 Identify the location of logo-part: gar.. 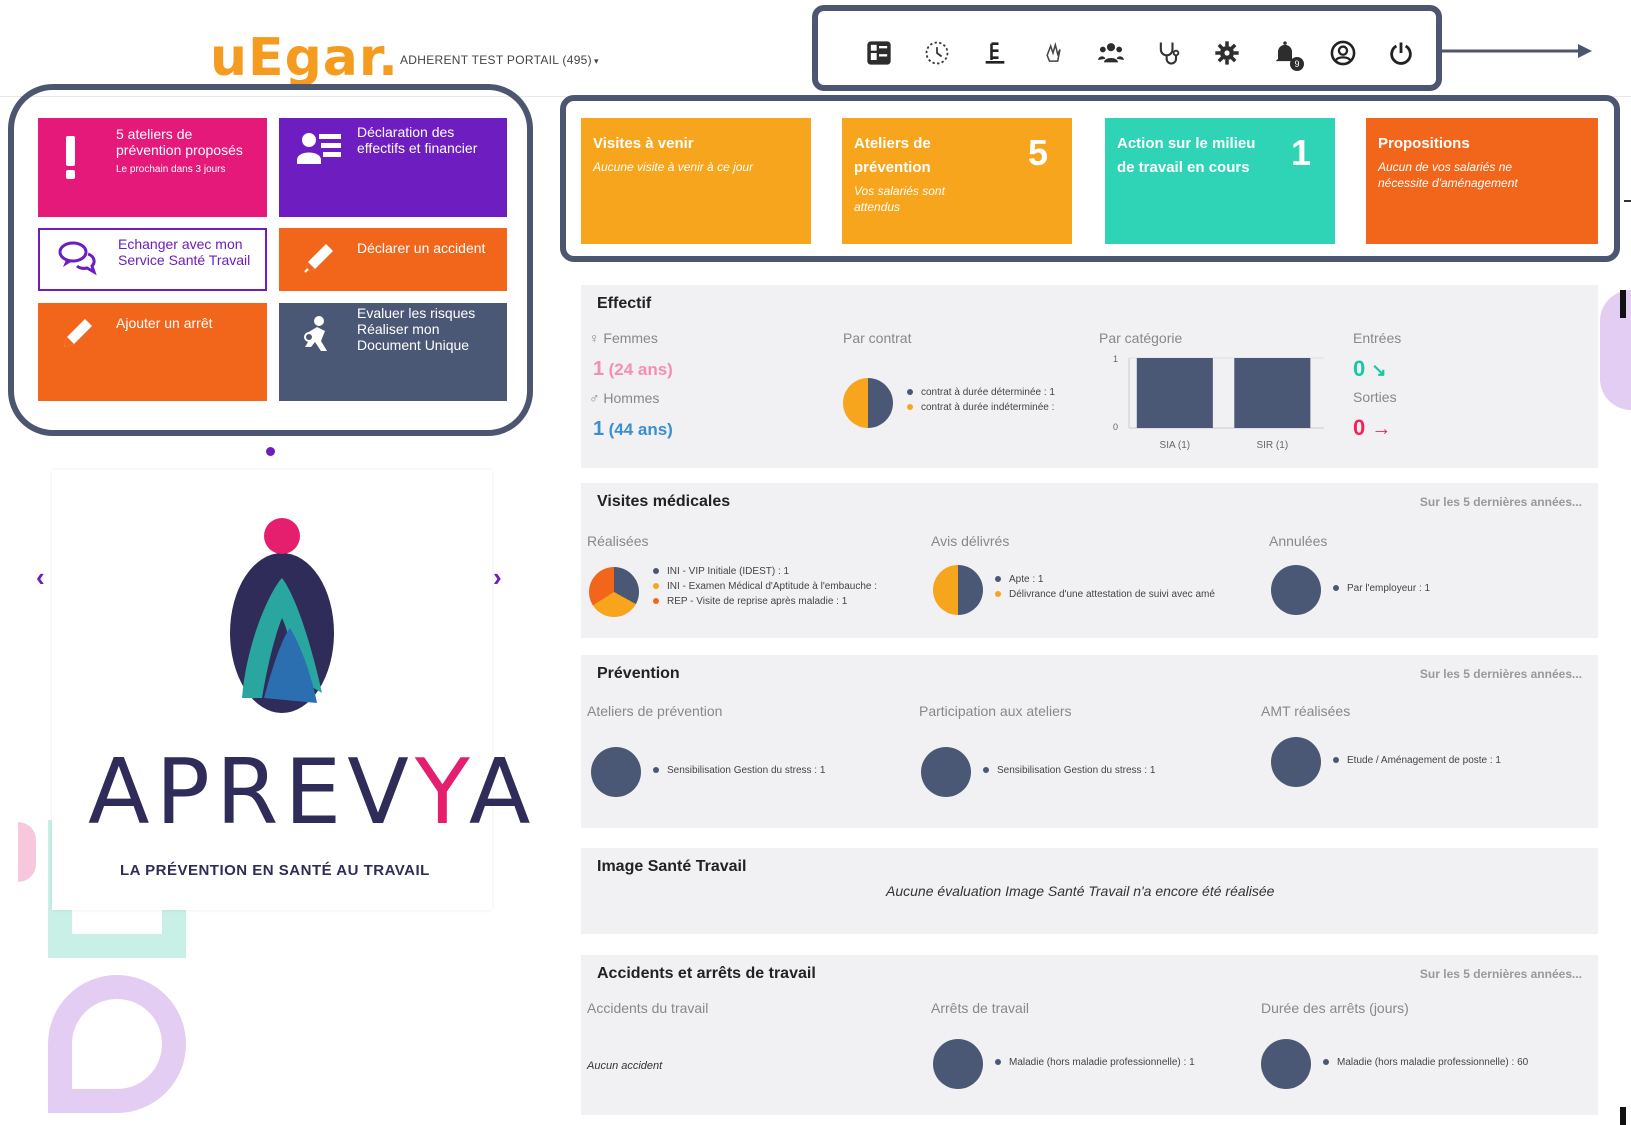
(341, 58).